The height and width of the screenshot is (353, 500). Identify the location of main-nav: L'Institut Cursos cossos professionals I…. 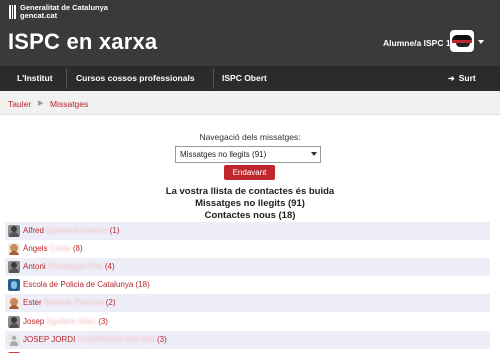
(250, 78).